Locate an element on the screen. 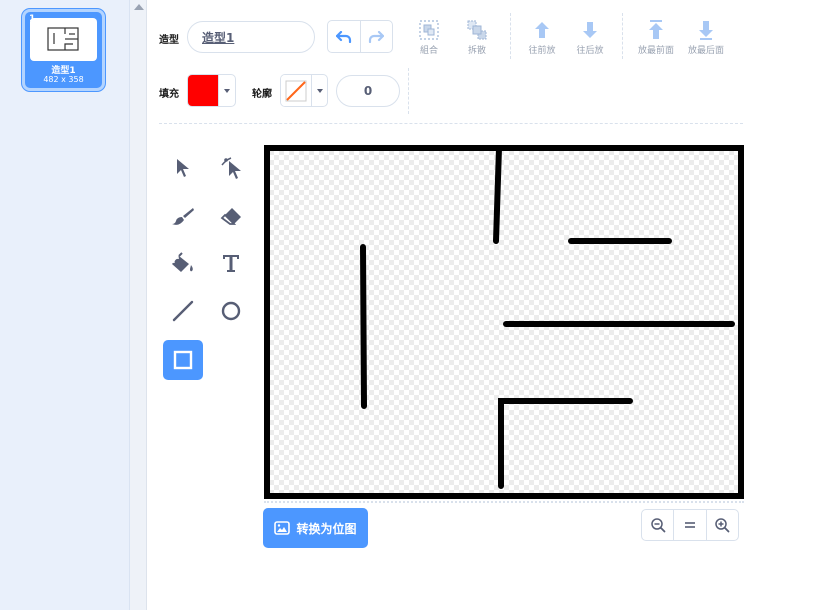 This screenshot has height=610, width=831. forward-label: 往前放 is located at coordinates (542, 51).